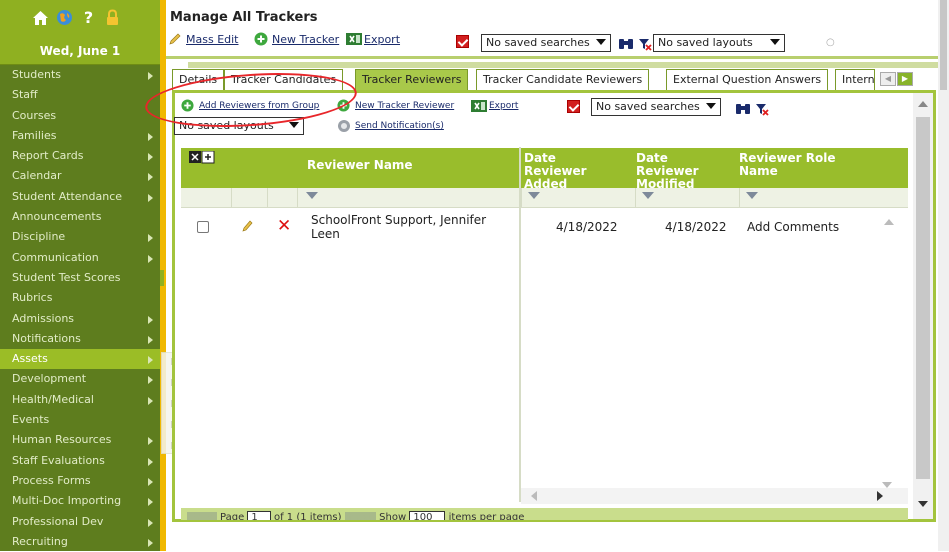 Image resolution: width=949 pixels, height=552 pixels. Describe the element at coordinates (80, 116) in the screenshot. I see `sidebar-item-courses: Courses` at that location.